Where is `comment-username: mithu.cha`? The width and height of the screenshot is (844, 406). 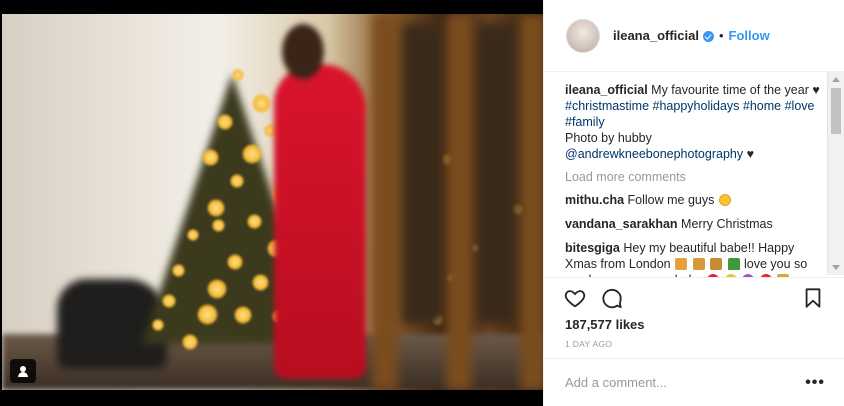 comment-username: mithu.cha is located at coordinates (594, 200).